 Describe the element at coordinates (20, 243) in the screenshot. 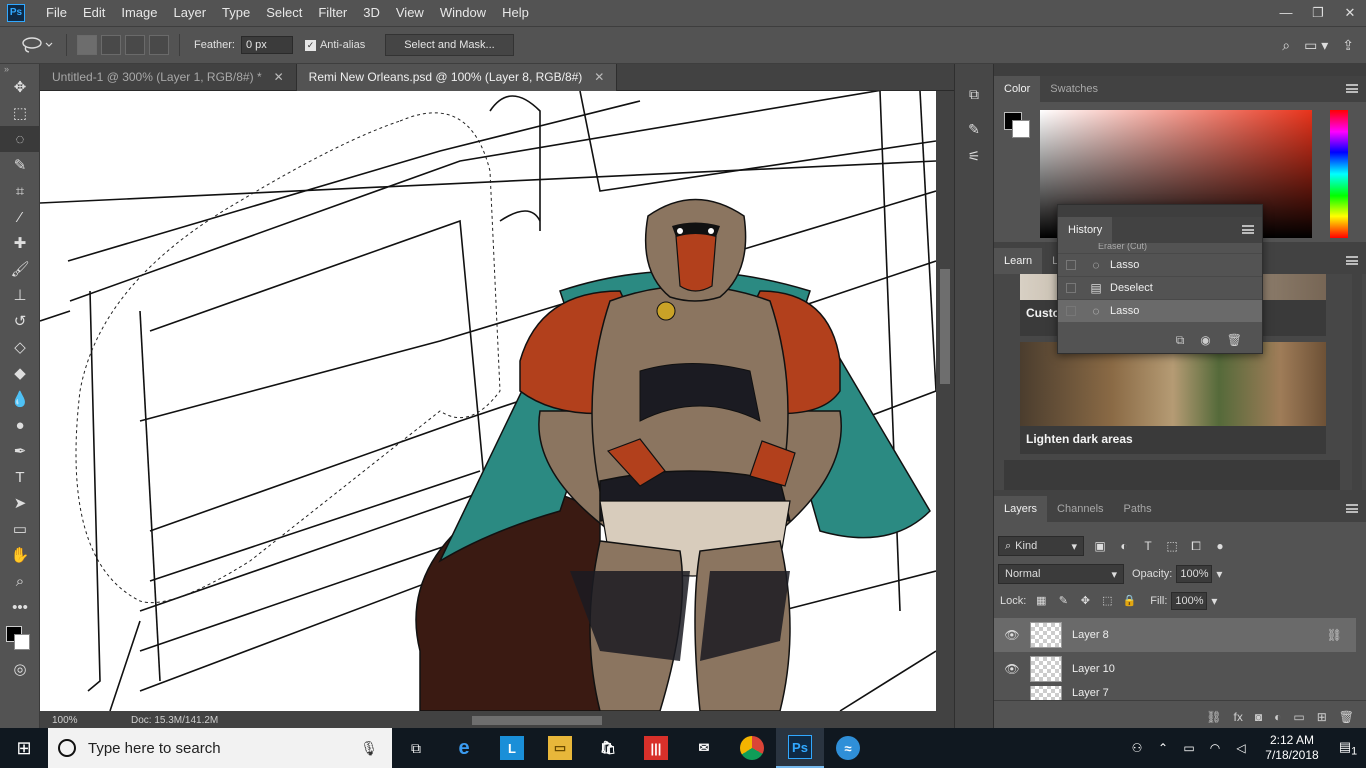

I see `healing-brush-tool-icon: ✚` at that location.